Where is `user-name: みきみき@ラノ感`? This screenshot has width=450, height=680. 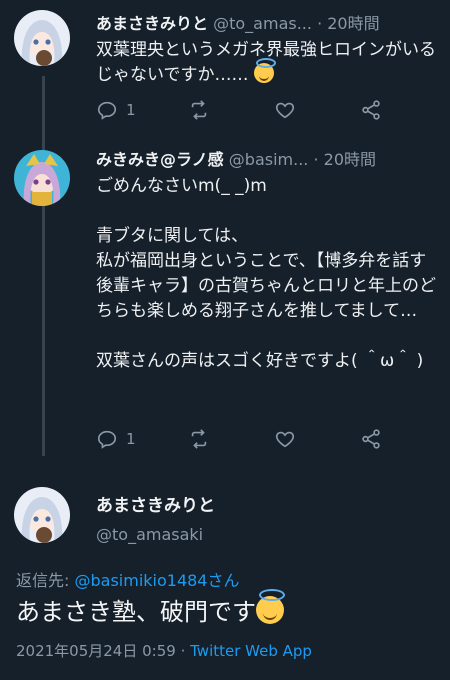 user-name: みきみき@ラノ感 is located at coordinates (160, 159).